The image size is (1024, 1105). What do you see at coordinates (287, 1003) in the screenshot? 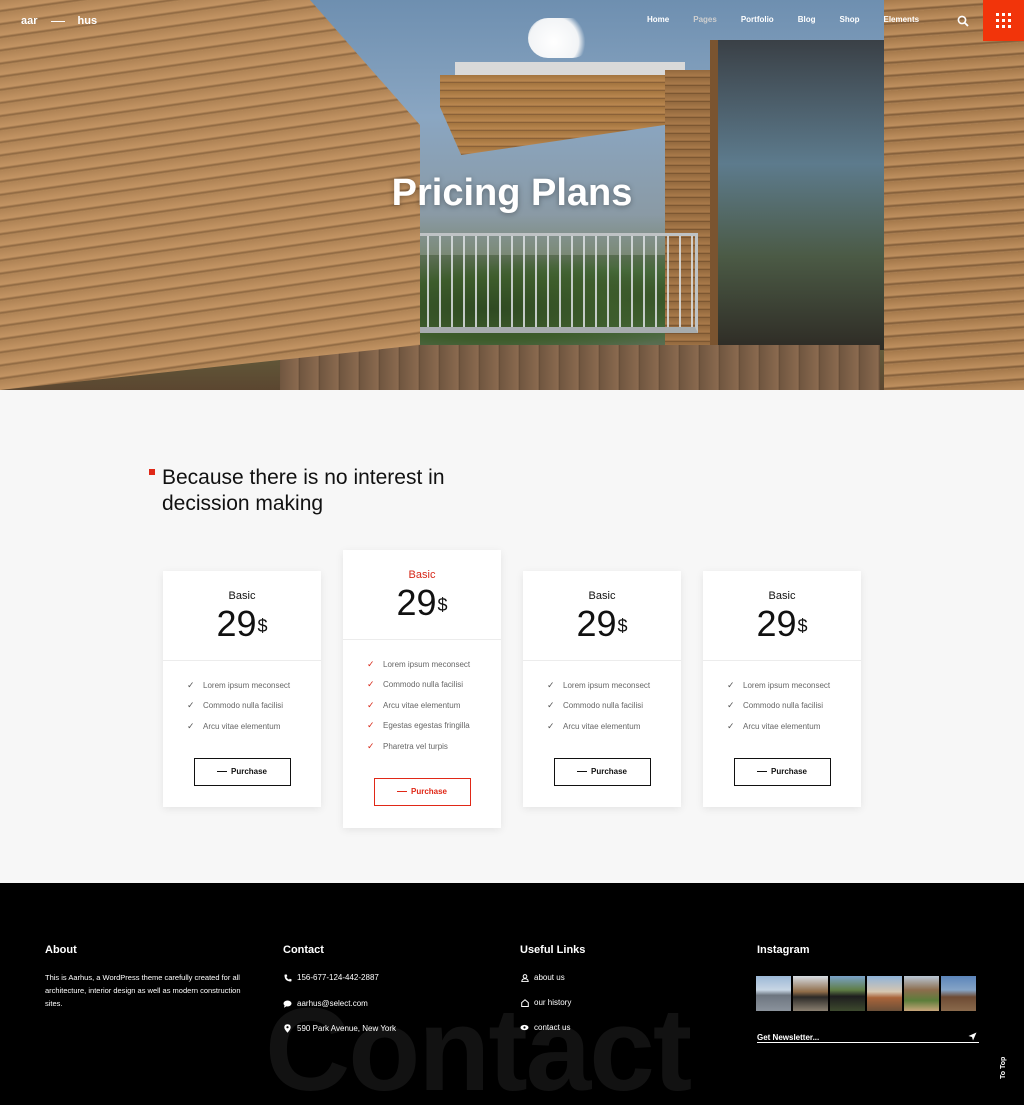
I see `chat-icon` at bounding box center [287, 1003].